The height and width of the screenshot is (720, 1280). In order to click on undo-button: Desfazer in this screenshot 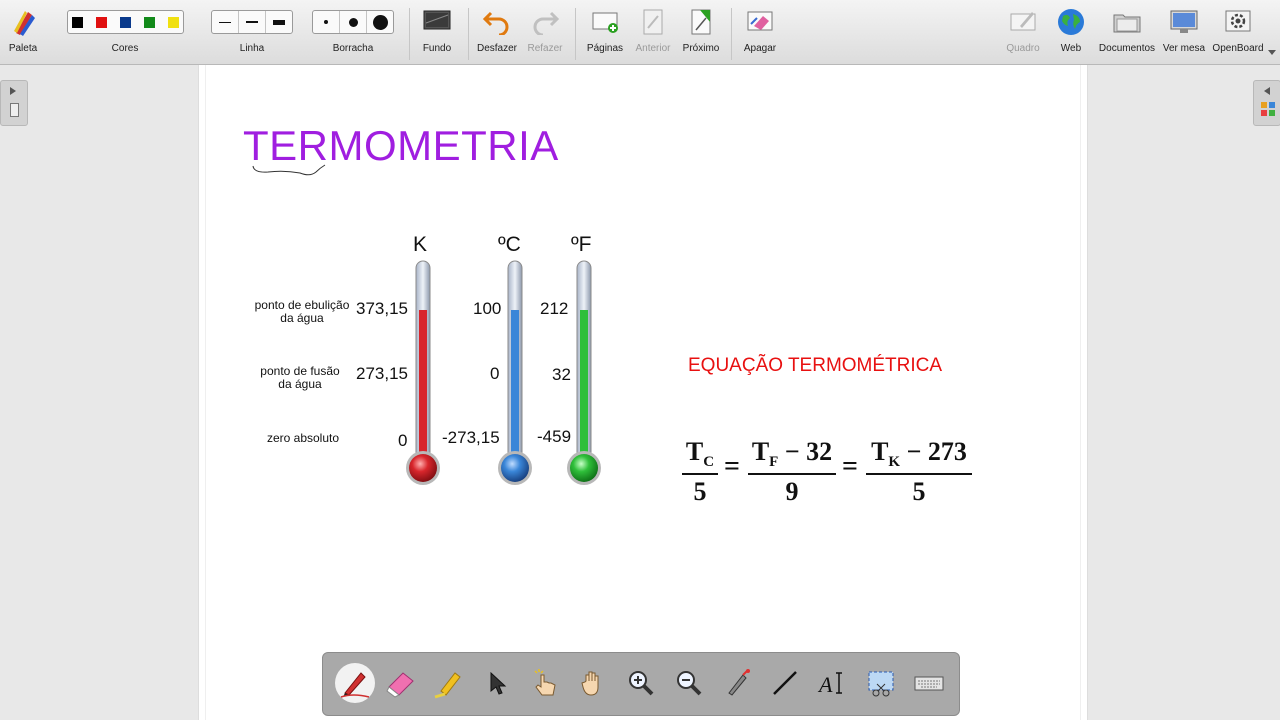, I will do `click(497, 32)`.